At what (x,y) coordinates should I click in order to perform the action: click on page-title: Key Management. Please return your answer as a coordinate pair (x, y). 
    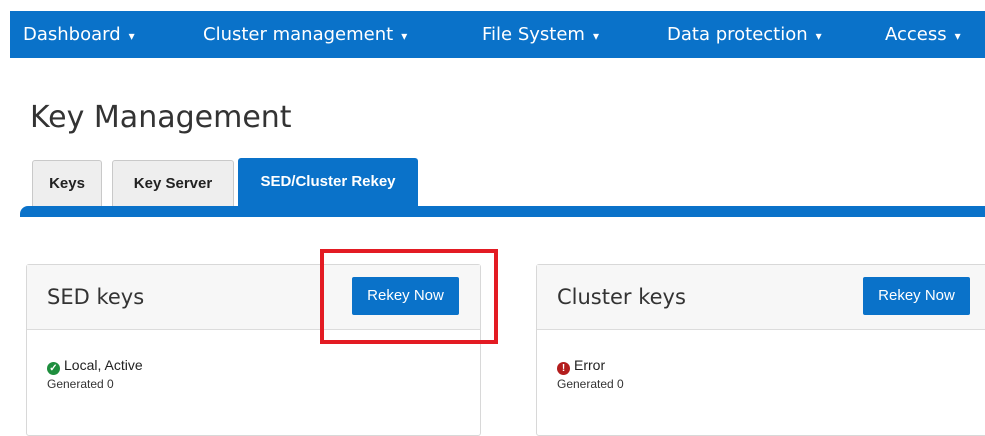
    Looking at the image, I should click on (161, 117).